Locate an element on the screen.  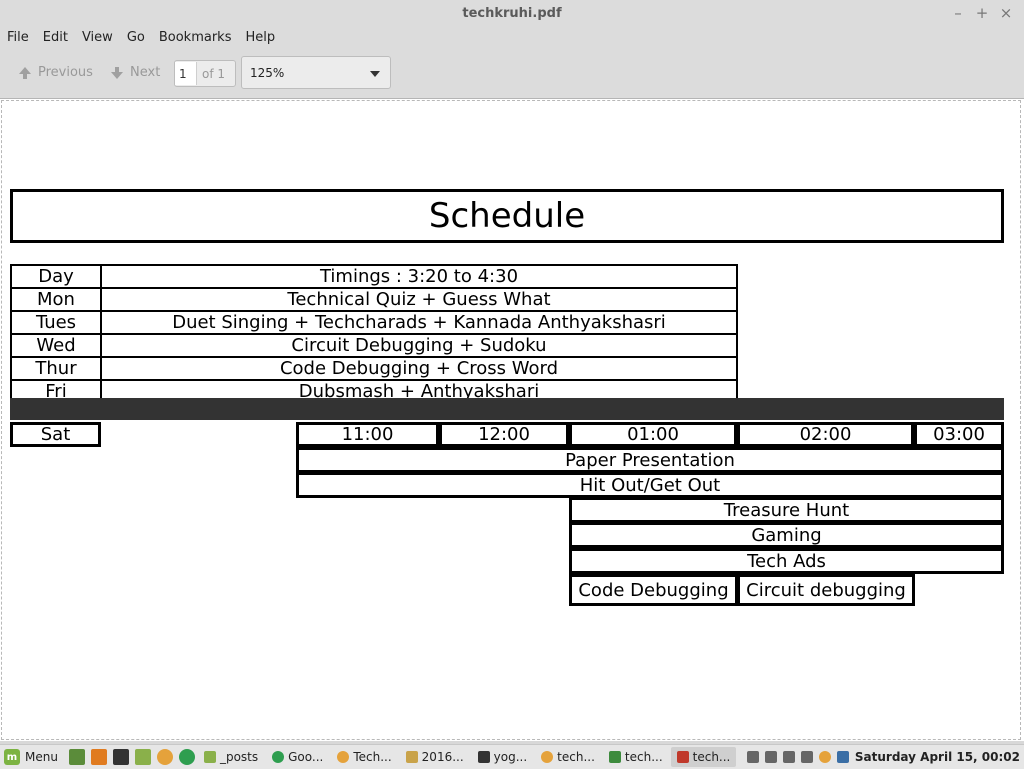
window-controls: – + × is located at coordinates (982, 13).